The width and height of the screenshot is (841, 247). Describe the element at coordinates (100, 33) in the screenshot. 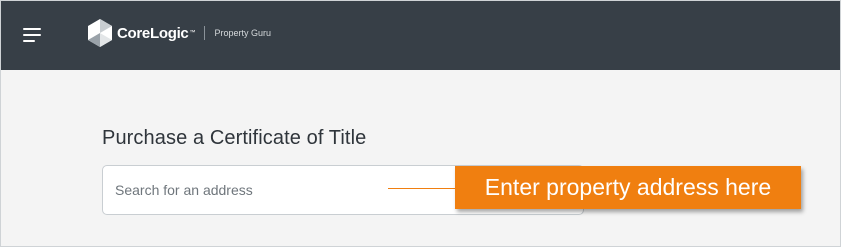

I see `corelogic-logo-icon` at that location.